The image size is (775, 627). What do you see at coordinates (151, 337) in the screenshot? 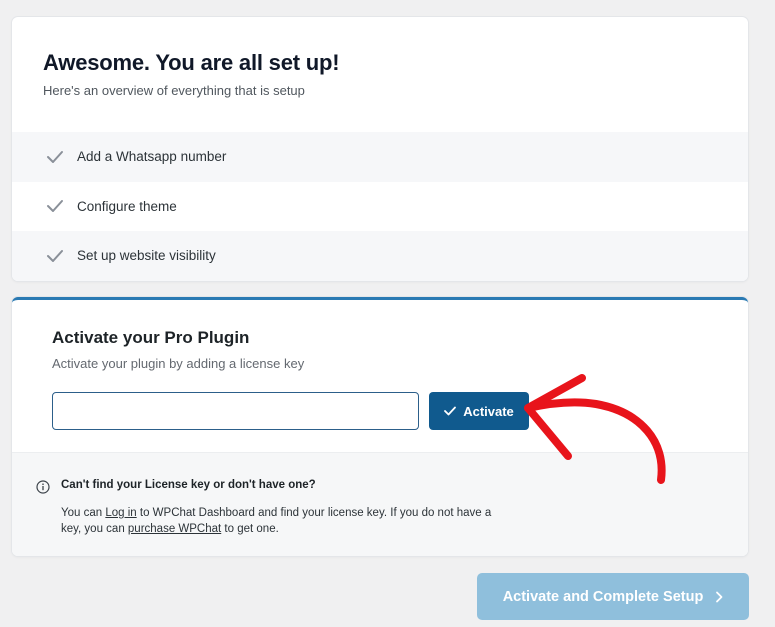
I see `license-title: Activate your Pro Plugin` at bounding box center [151, 337].